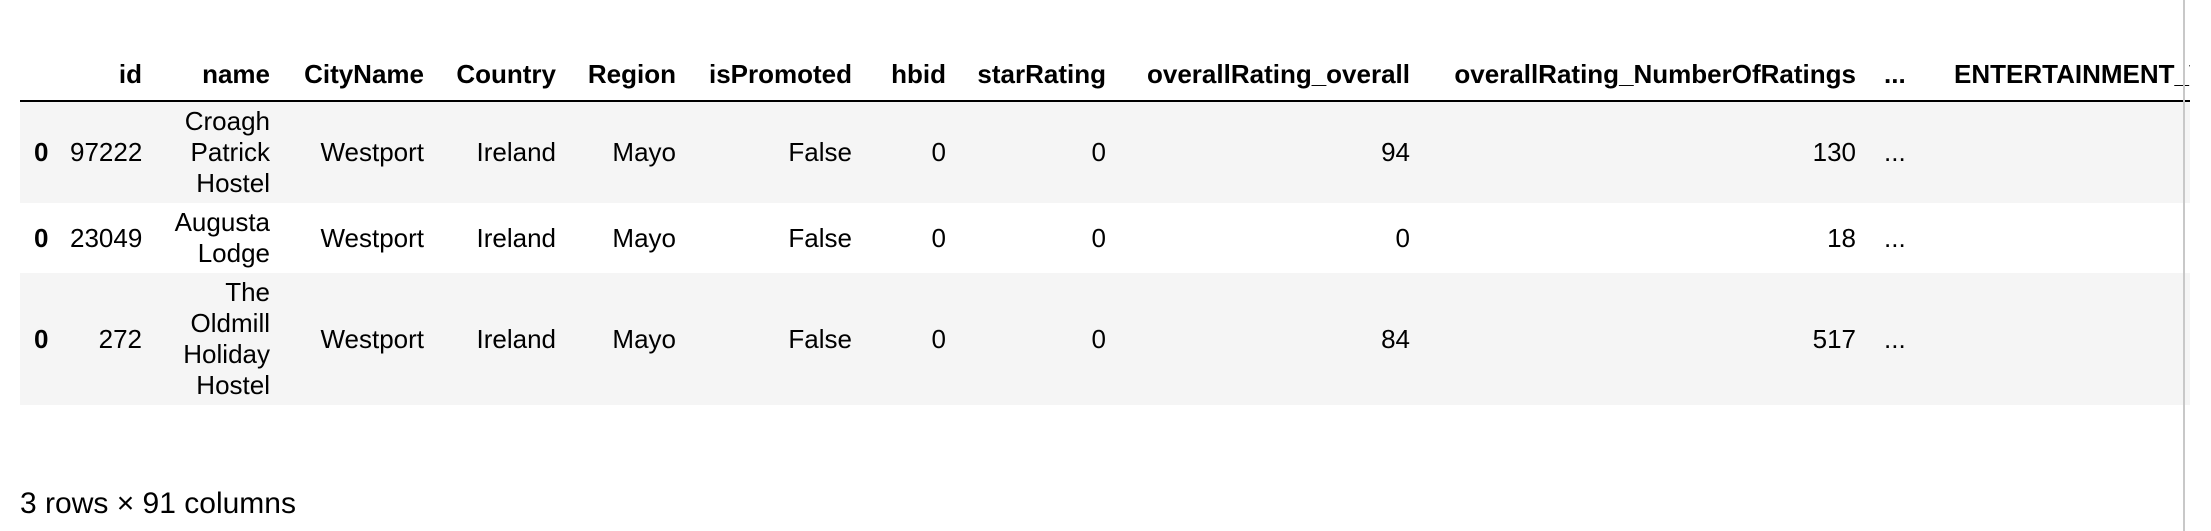  I want to click on cell-name: The Oldmill Holiday Hostel, so click(220, 339).